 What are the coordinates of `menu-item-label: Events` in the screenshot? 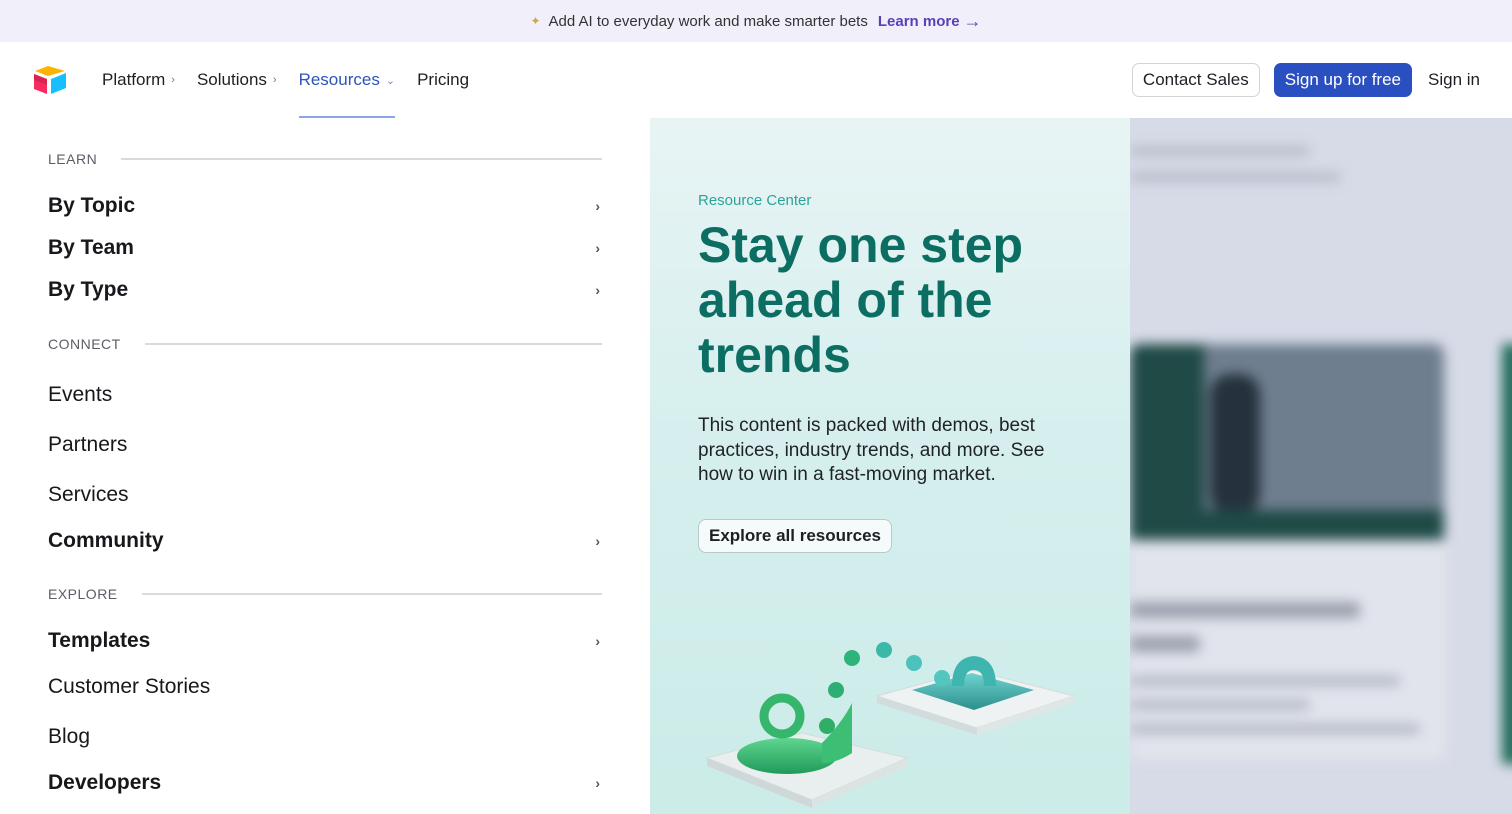 It's located at (80, 394).